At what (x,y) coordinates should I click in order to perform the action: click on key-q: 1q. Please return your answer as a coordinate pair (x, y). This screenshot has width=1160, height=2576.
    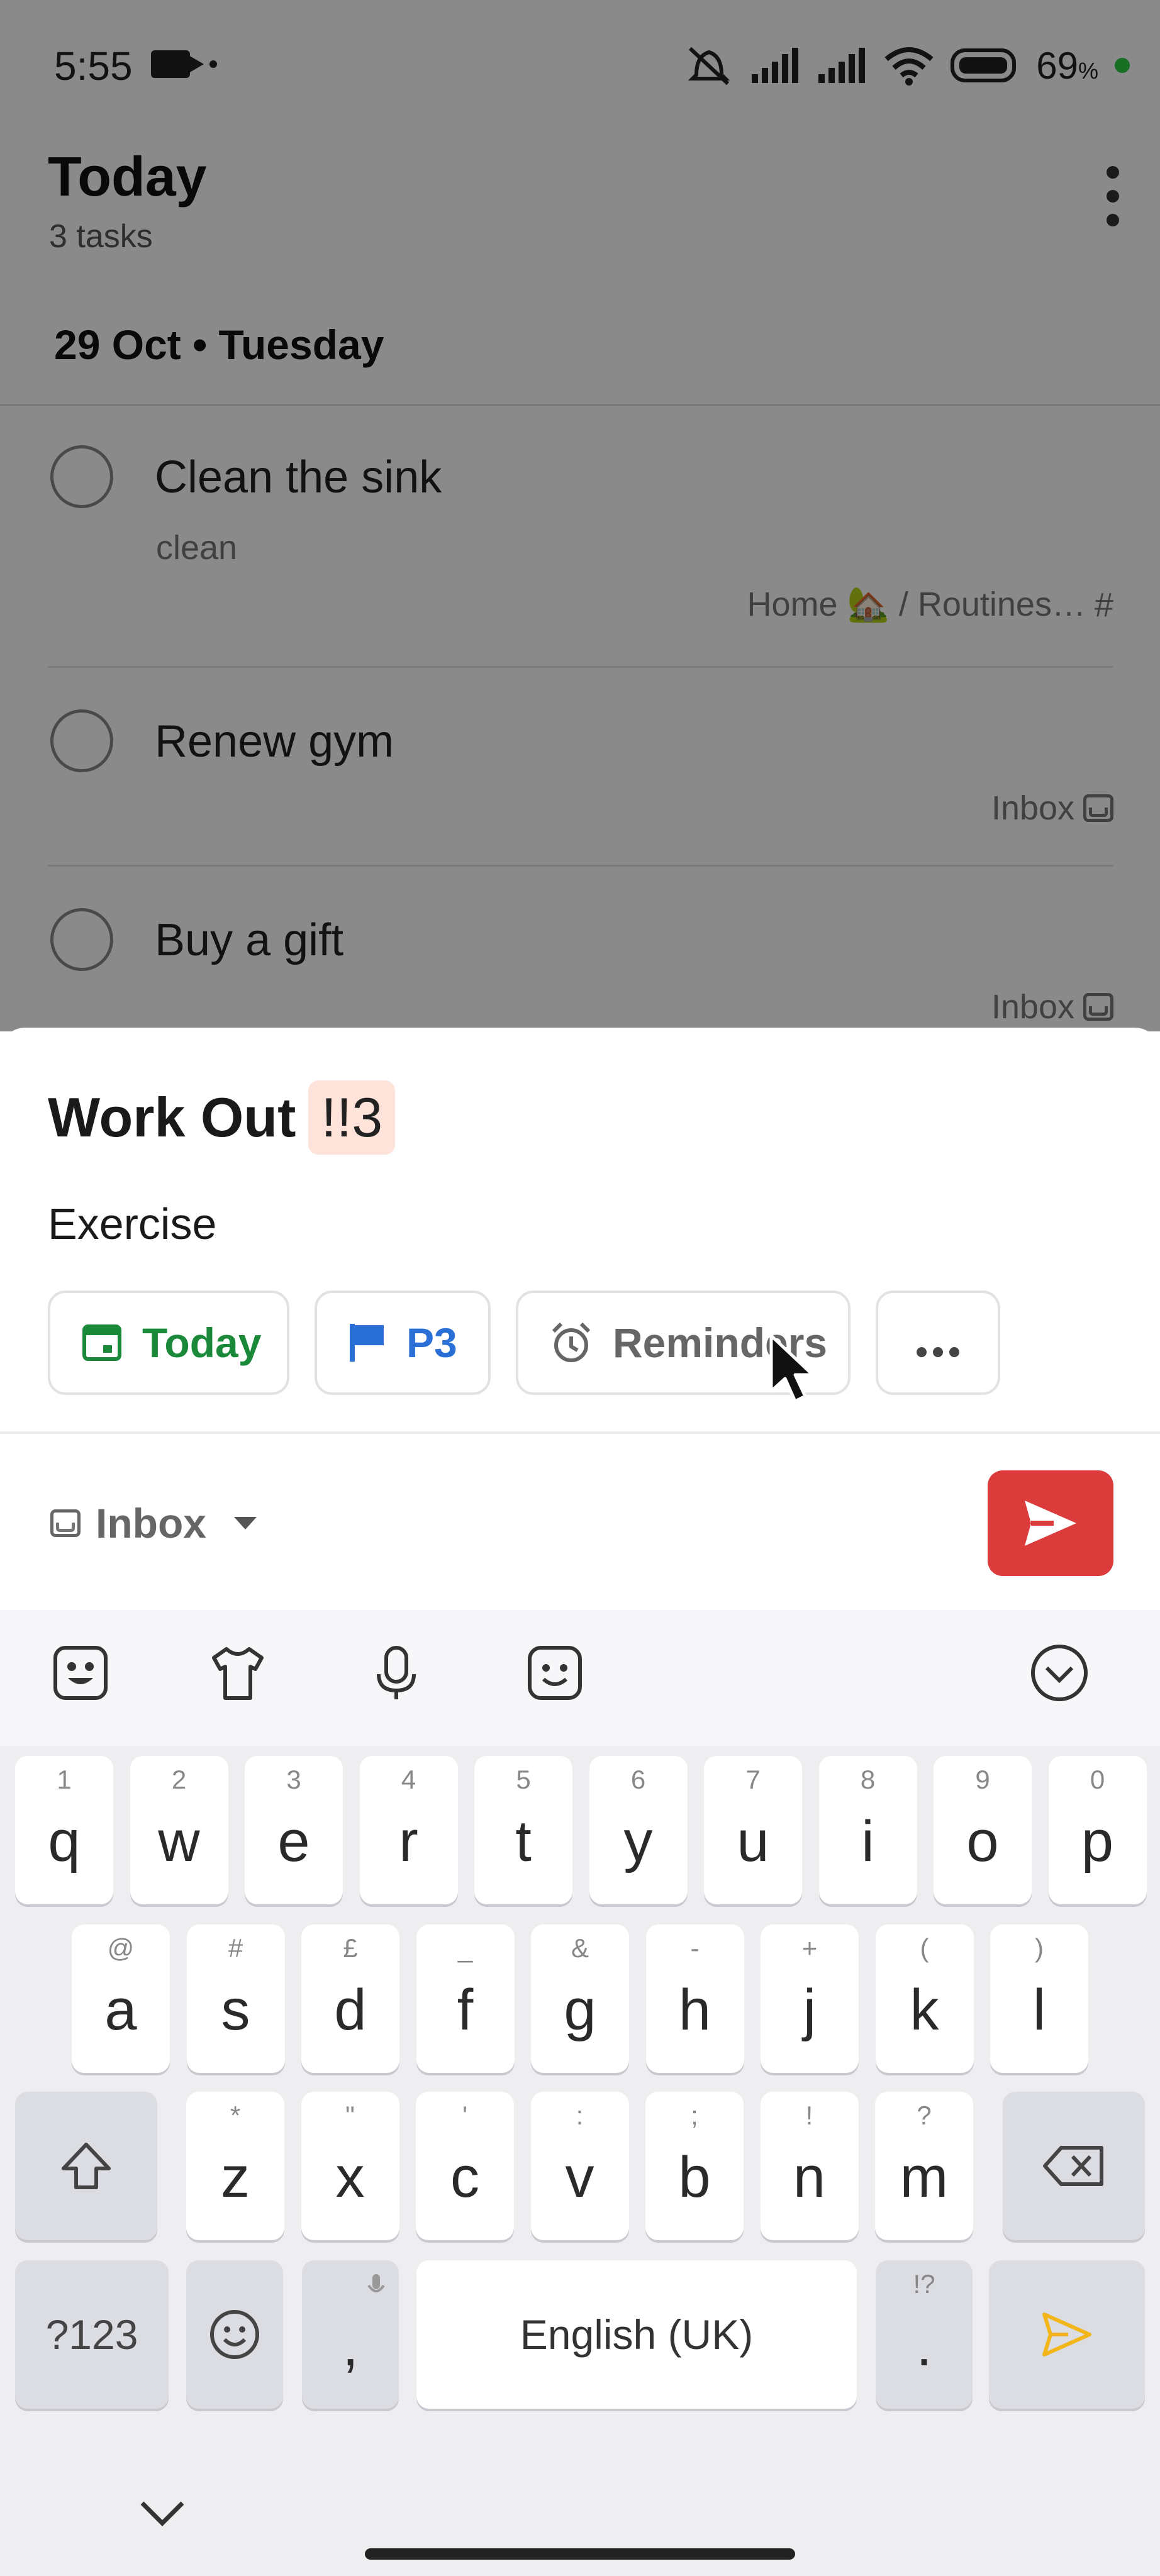
    Looking at the image, I should click on (64, 1830).